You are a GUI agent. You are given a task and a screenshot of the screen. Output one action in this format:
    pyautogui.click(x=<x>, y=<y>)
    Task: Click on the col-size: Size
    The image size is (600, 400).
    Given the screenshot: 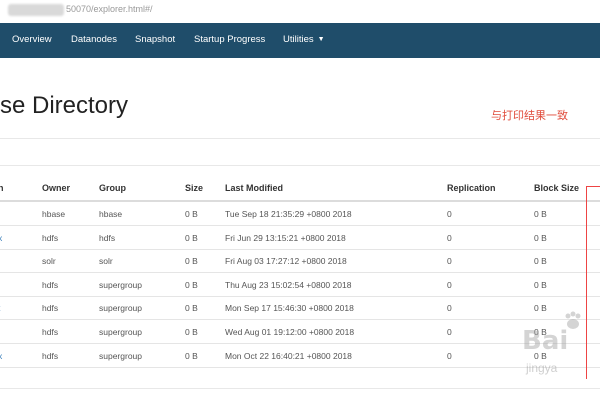 What is the action you would take?
    pyautogui.click(x=194, y=188)
    